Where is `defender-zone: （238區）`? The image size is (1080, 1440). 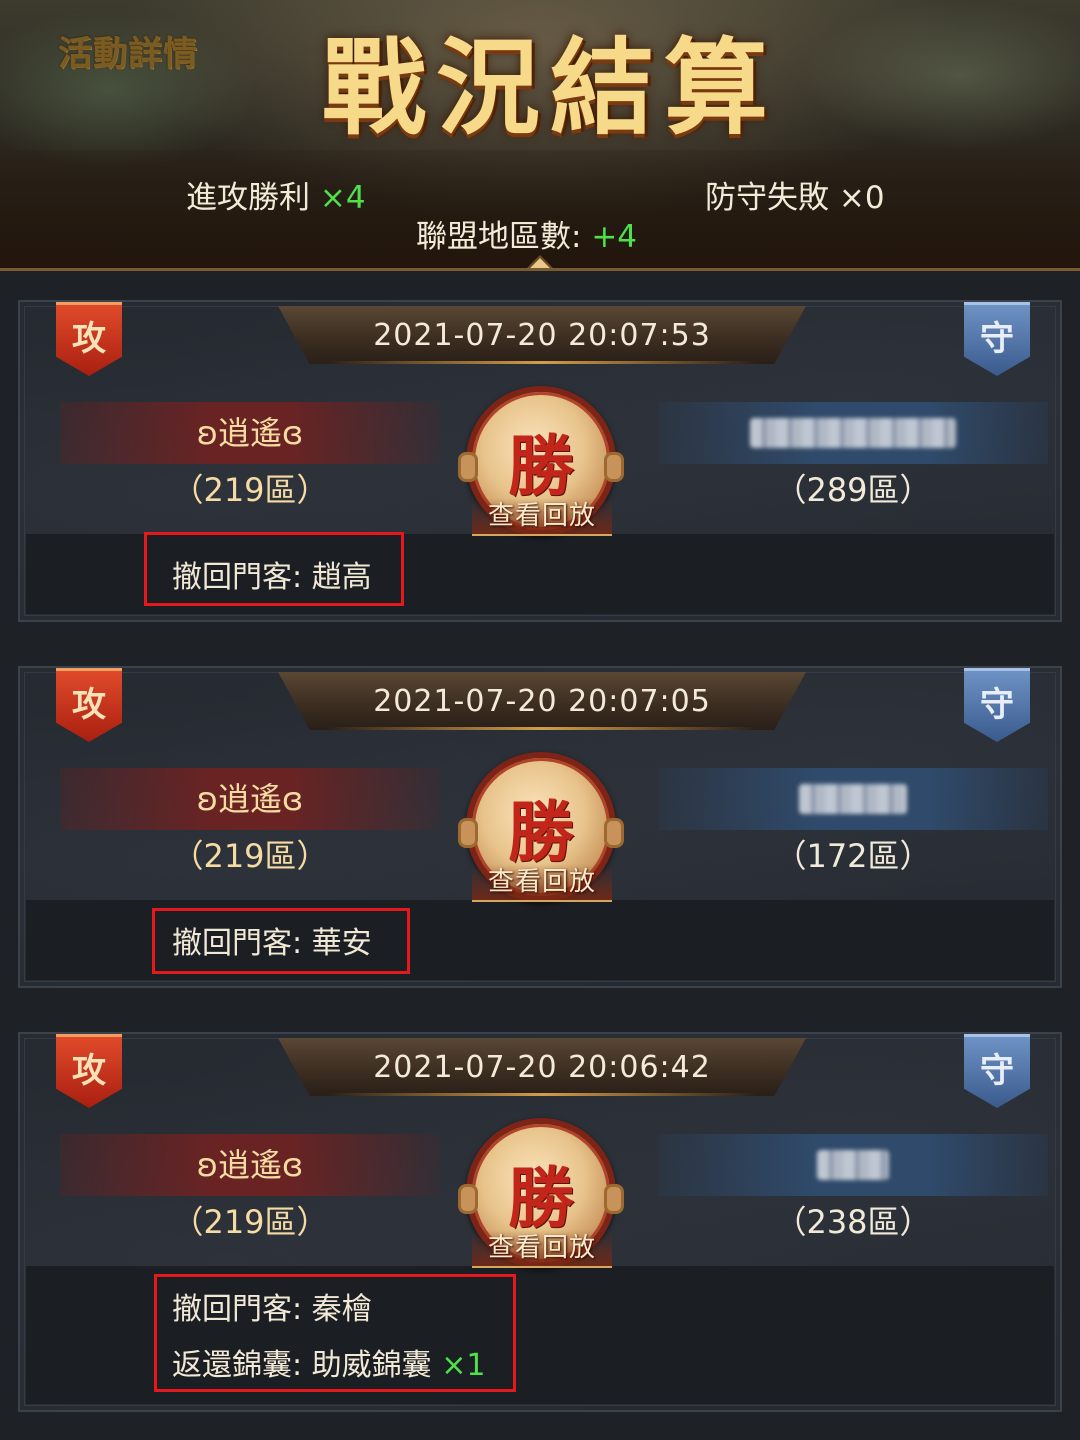
defender-zone: （238區） is located at coordinates (853, 1222).